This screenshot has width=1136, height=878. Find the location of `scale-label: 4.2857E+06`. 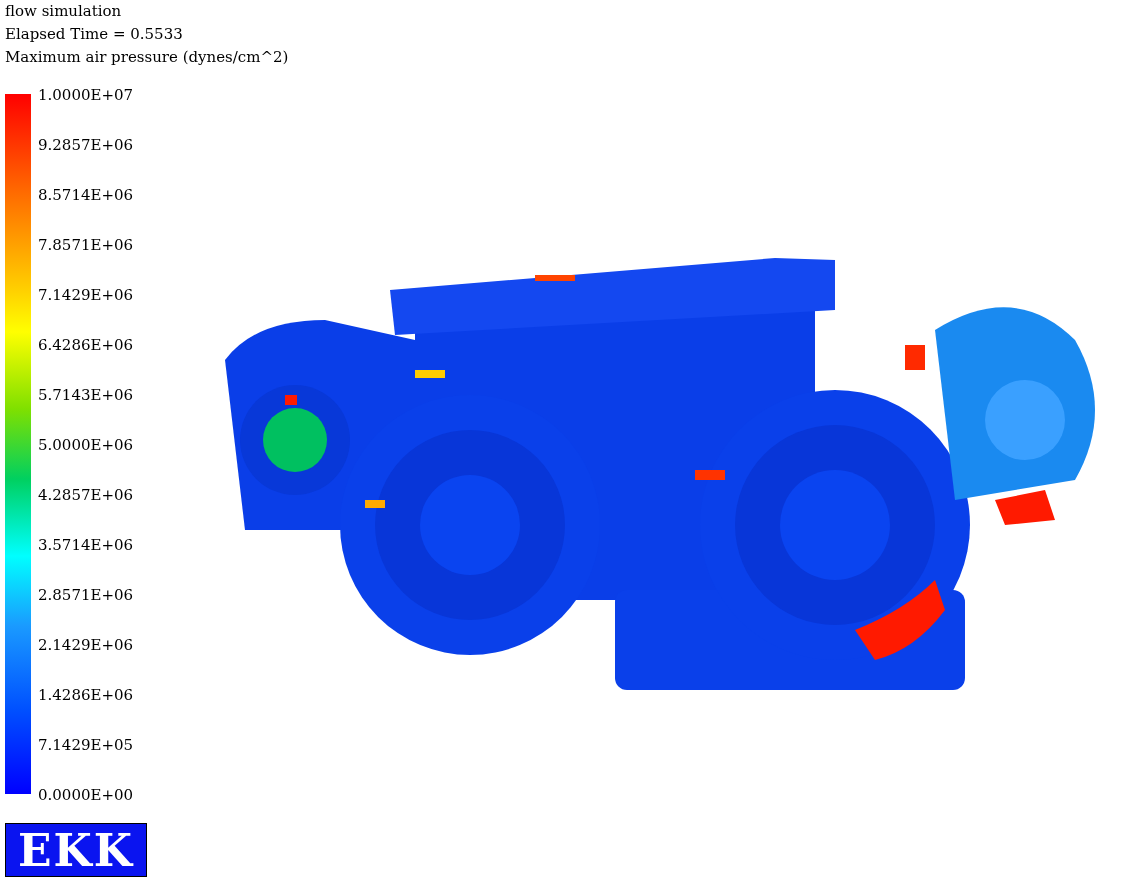

scale-label: 4.2857E+06 is located at coordinates (86, 495).